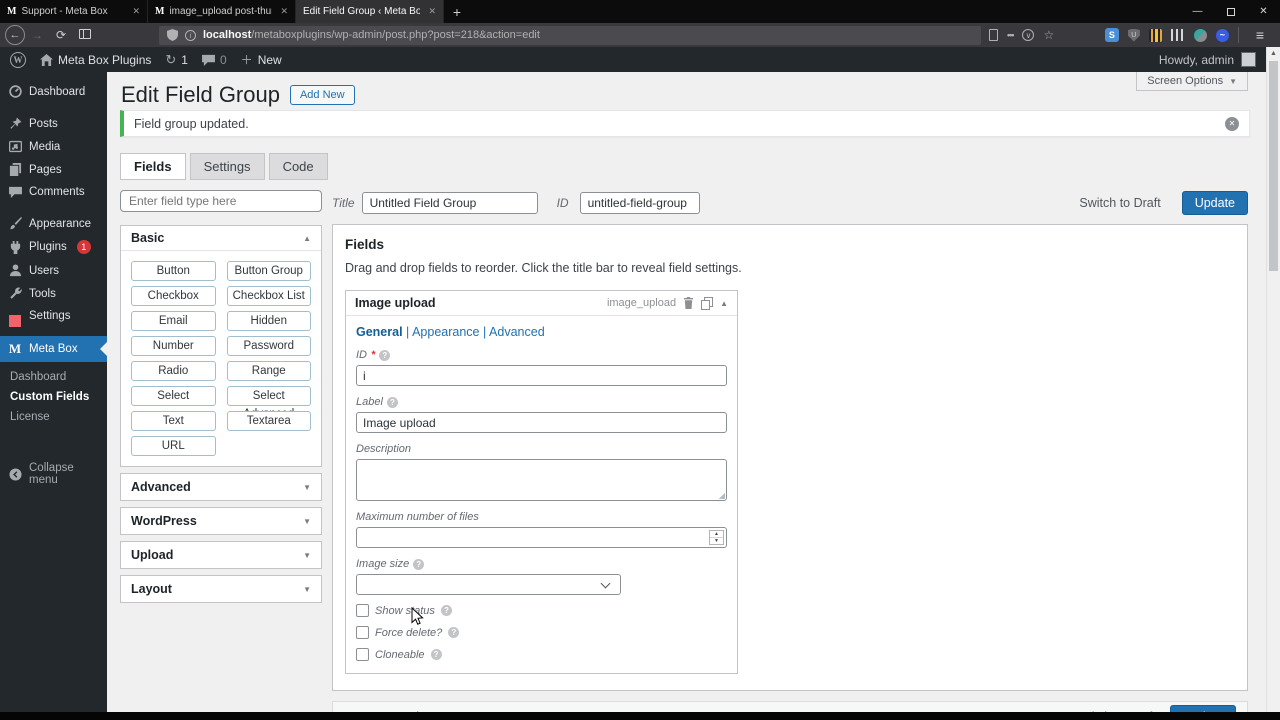 This screenshot has width=1280, height=720. Describe the element at coordinates (37, 35) in the screenshot. I see `forward-icon: →` at that location.